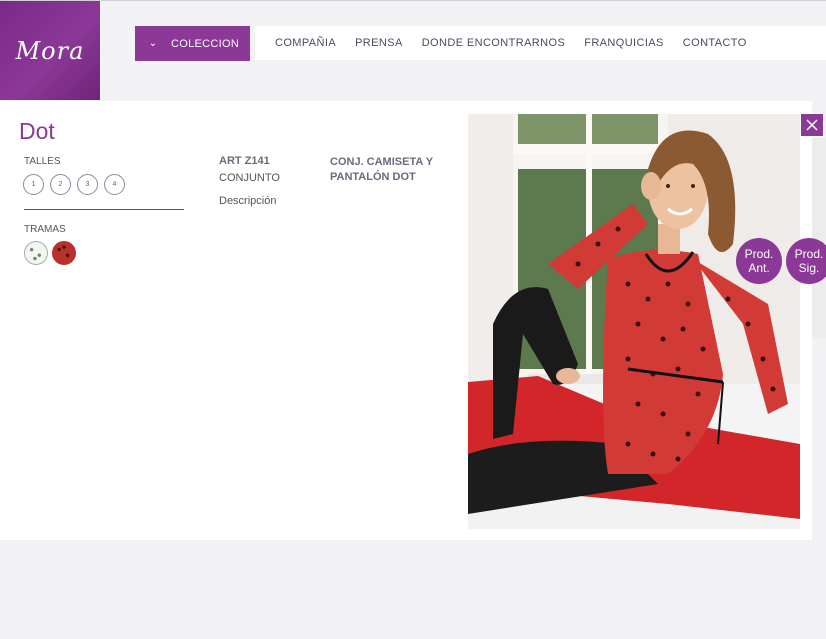  What do you see at coordinates (36, 253) in the screenshot?
I see `swatch-white-green-dots` at bounding box center [36, 253].